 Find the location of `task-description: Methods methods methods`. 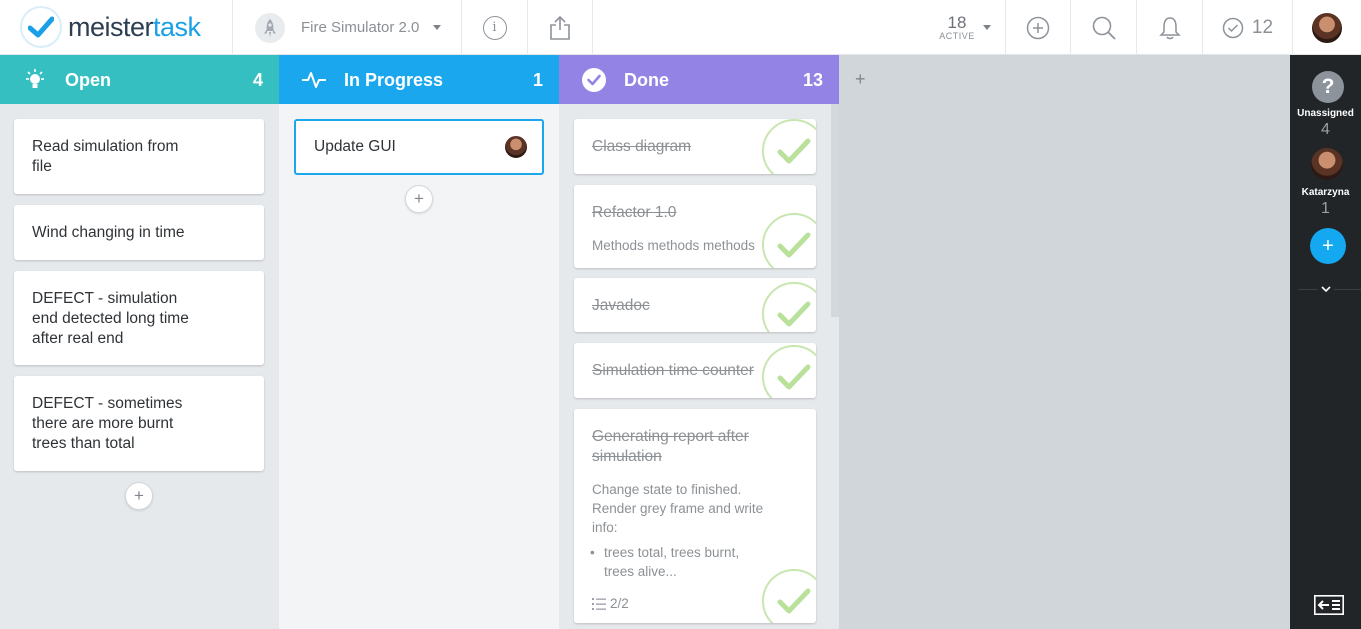

task-description: Methods methods methods is located at coordinates (673, 245).